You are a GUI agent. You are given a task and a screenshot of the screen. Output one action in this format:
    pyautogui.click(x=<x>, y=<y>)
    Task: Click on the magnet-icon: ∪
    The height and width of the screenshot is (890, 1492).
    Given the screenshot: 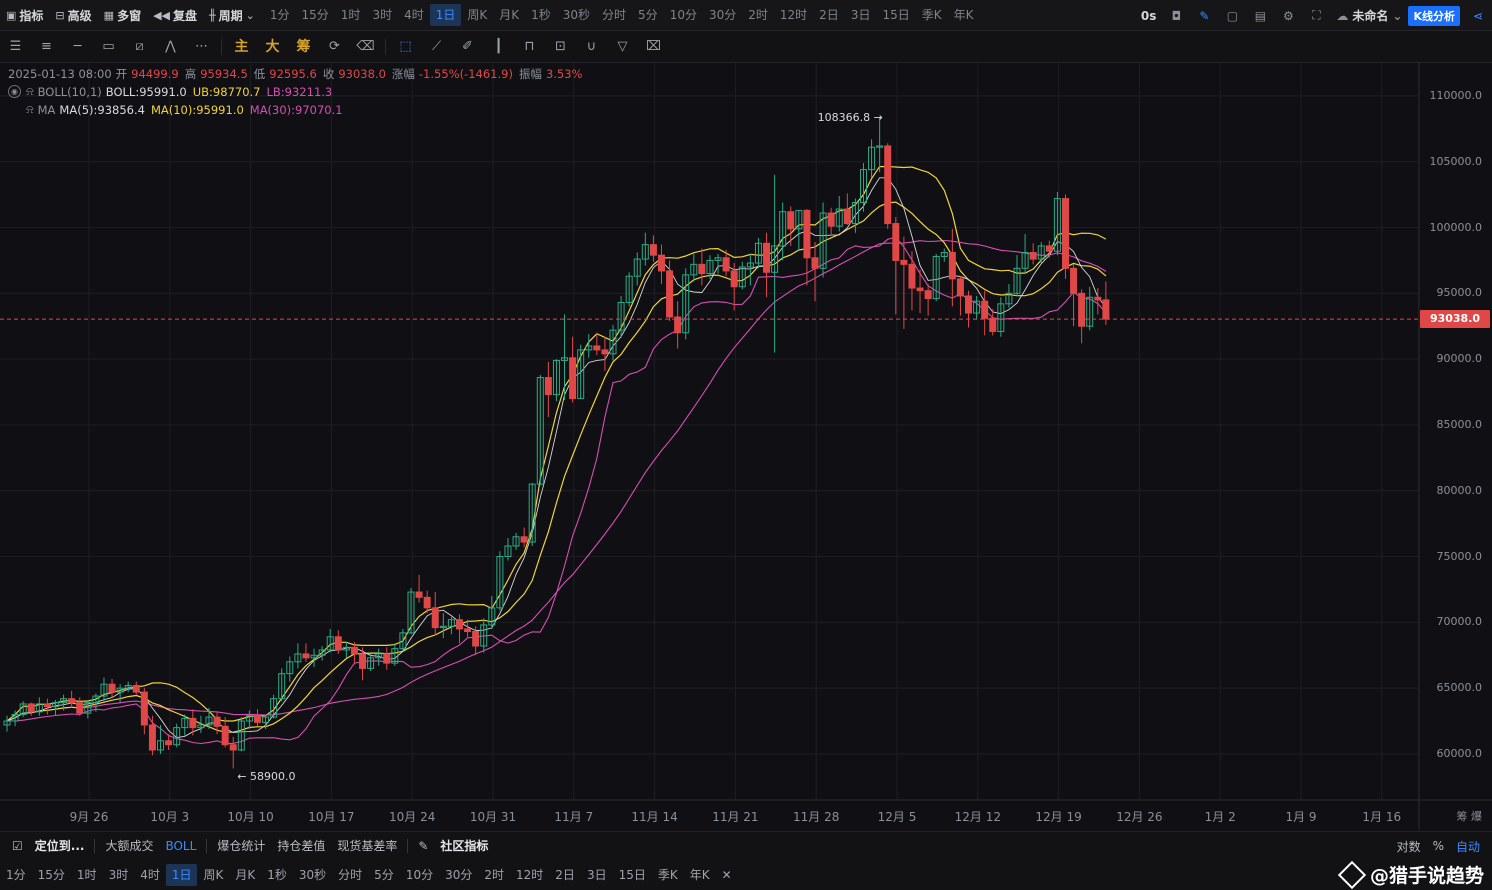 What is the action you would take?
    pyautogui.click(x=591, y=47)
    